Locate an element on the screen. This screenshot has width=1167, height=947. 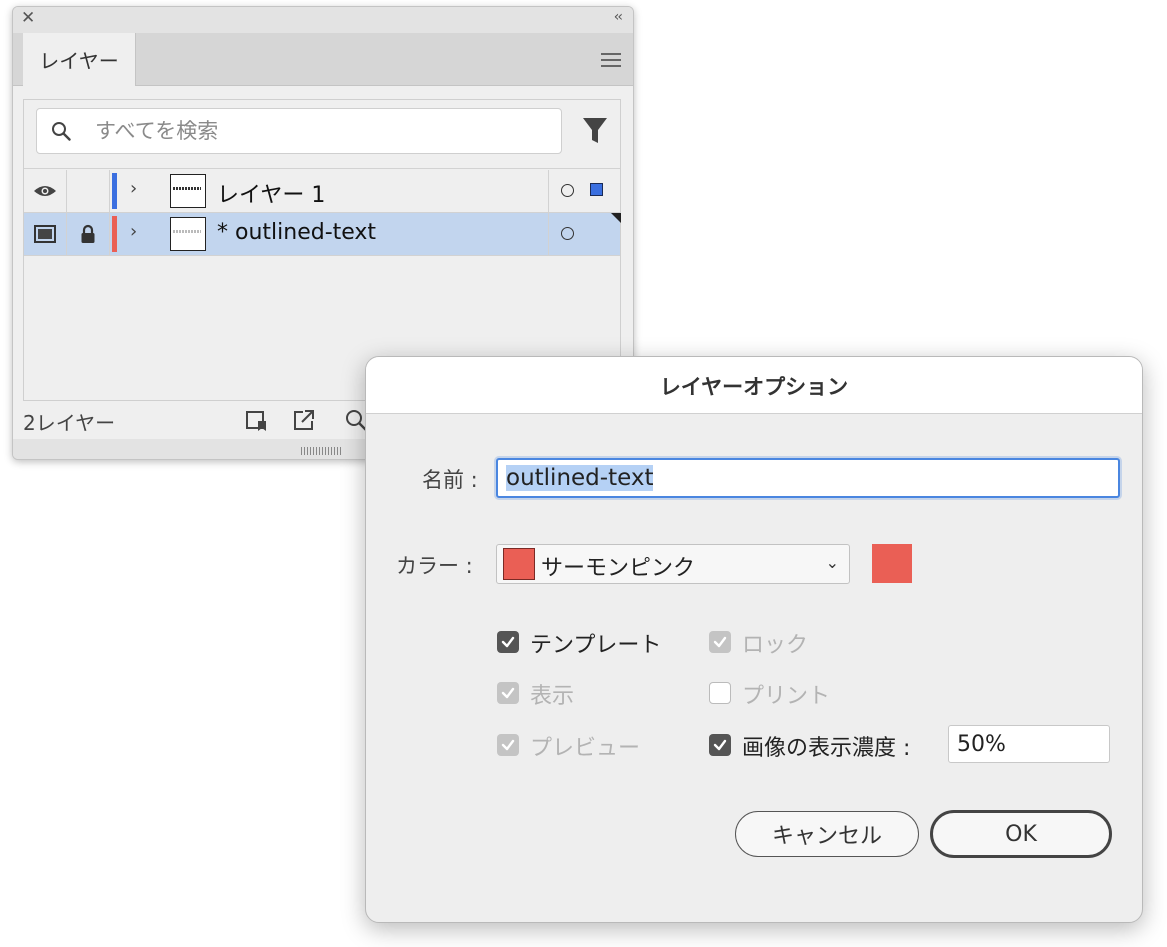
layer-name: * outlined-text is located at coordinates (296, 232).